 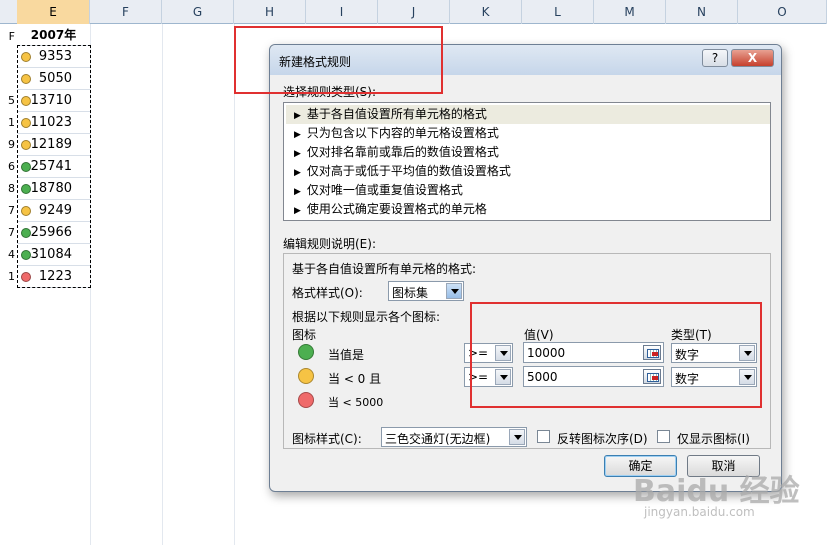 What do you see at coordinates (528, 190) in the screenshot?
I see `rule-type-item: ▶ 仅对唯一值或重复值设置格式` at bounding box center [528, 190].